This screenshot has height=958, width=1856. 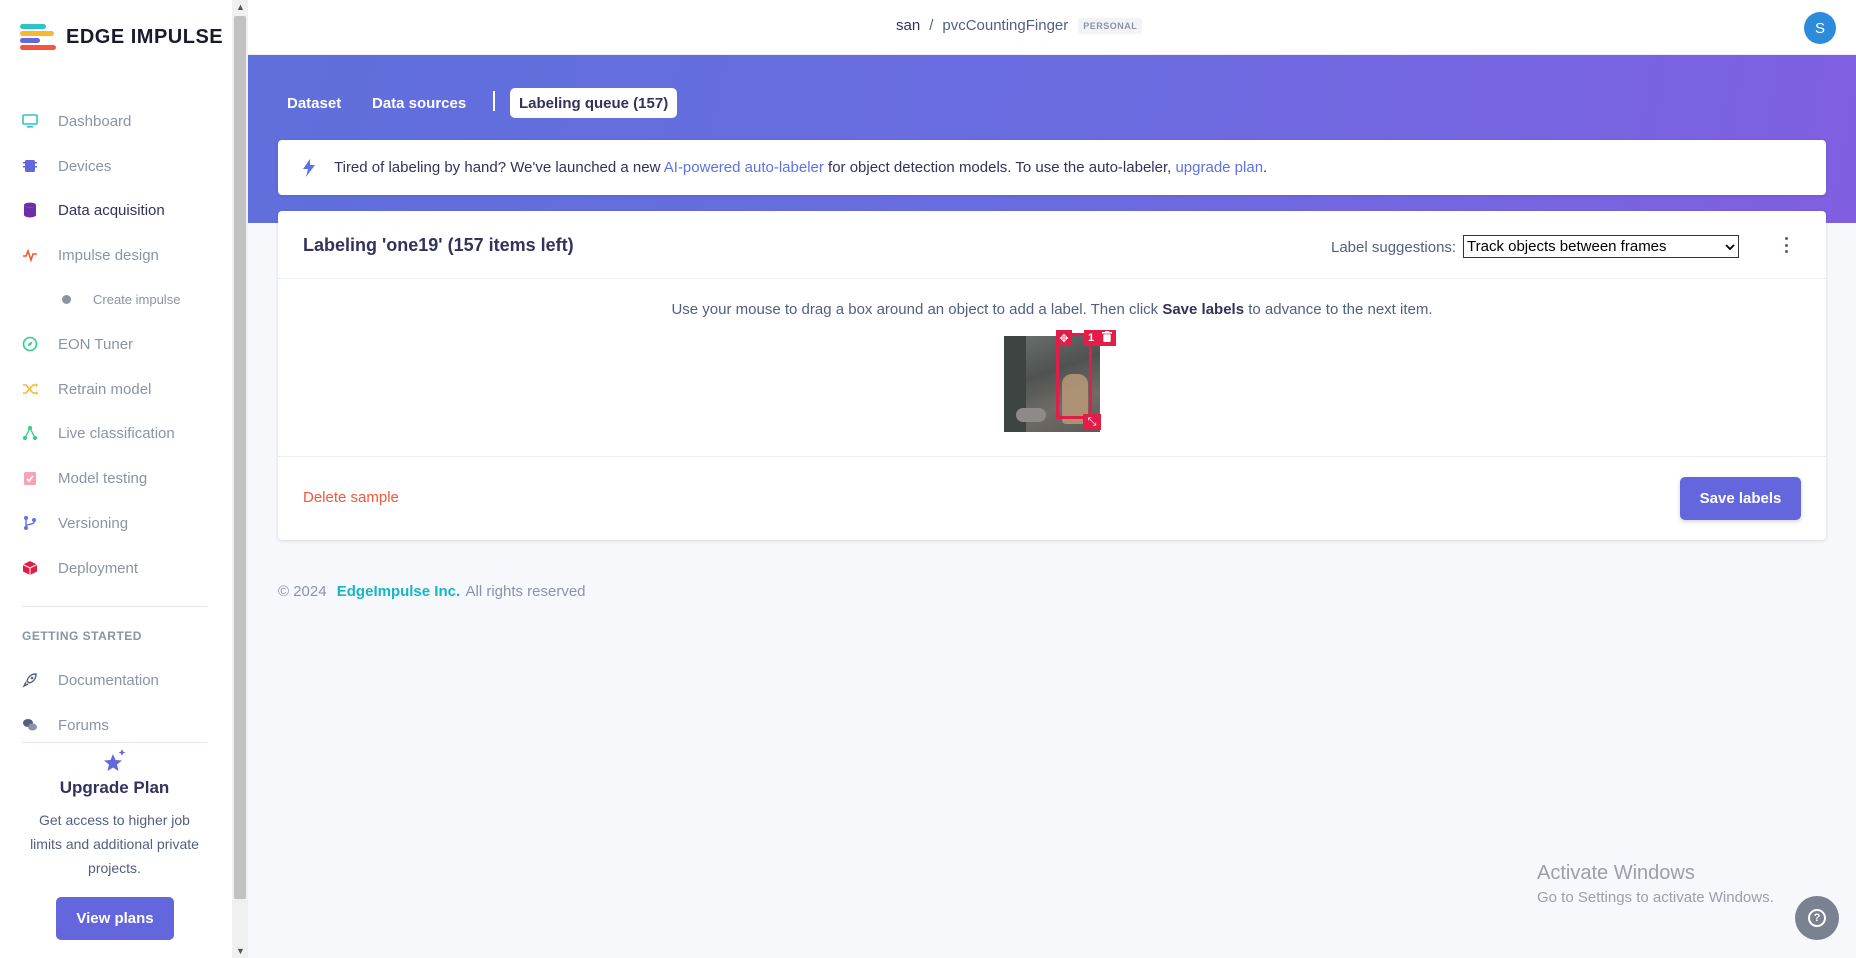 I want to click on user-avatar: S, so click(x=1820, y=28).